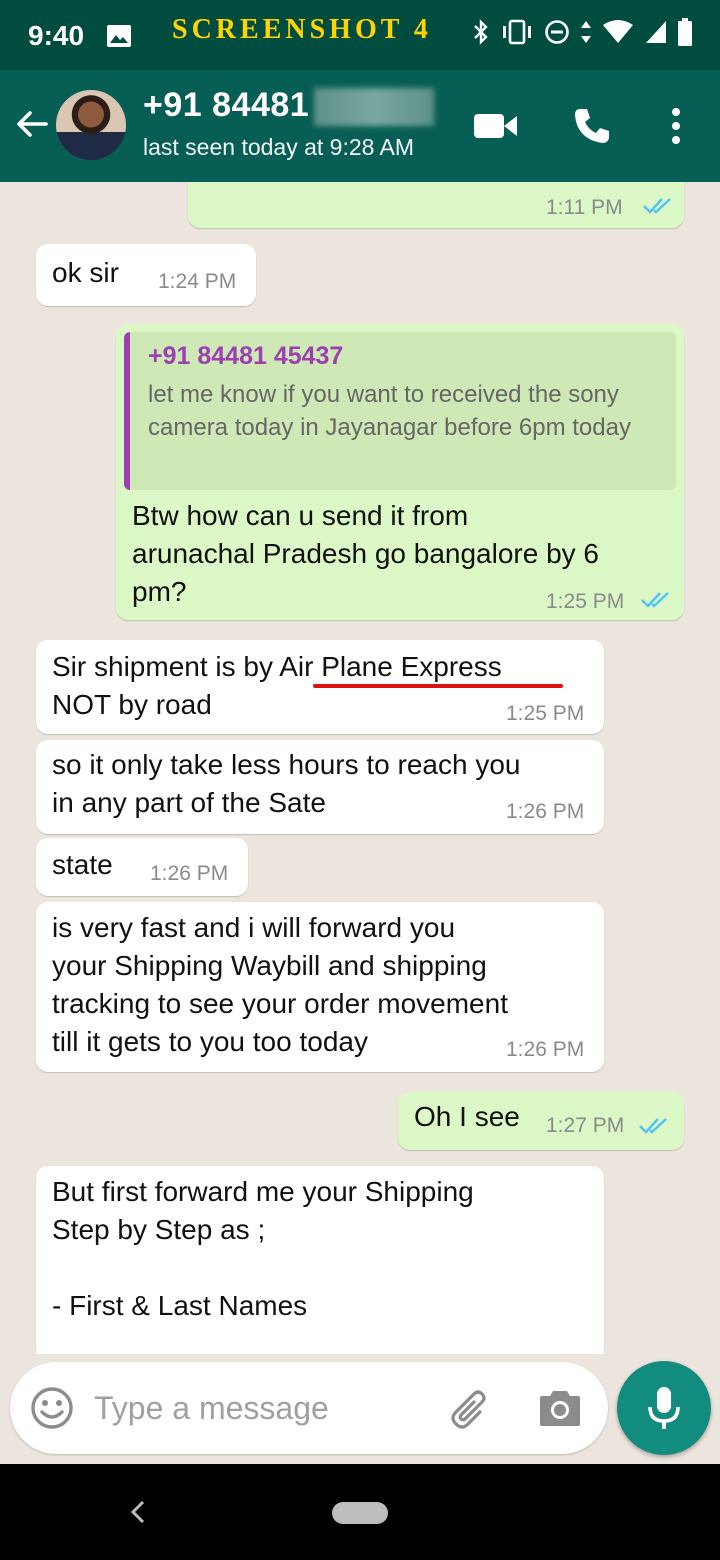 This screenshot has height=1560, width=720. Describe the element at coordinates (436, 205) in the screenshot. I see `message-outgoing: 1:11 PM` at that location.